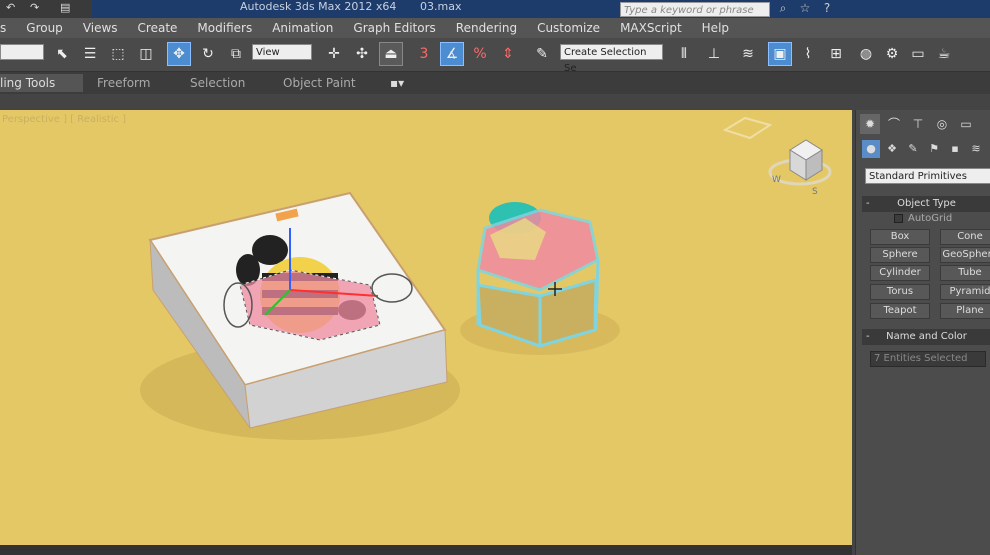 The height and width of the screenshot is (555, 990). Describe the element at coordinates (100, 28) in the screenshot. I see `menu-item-views: Views` at that location.